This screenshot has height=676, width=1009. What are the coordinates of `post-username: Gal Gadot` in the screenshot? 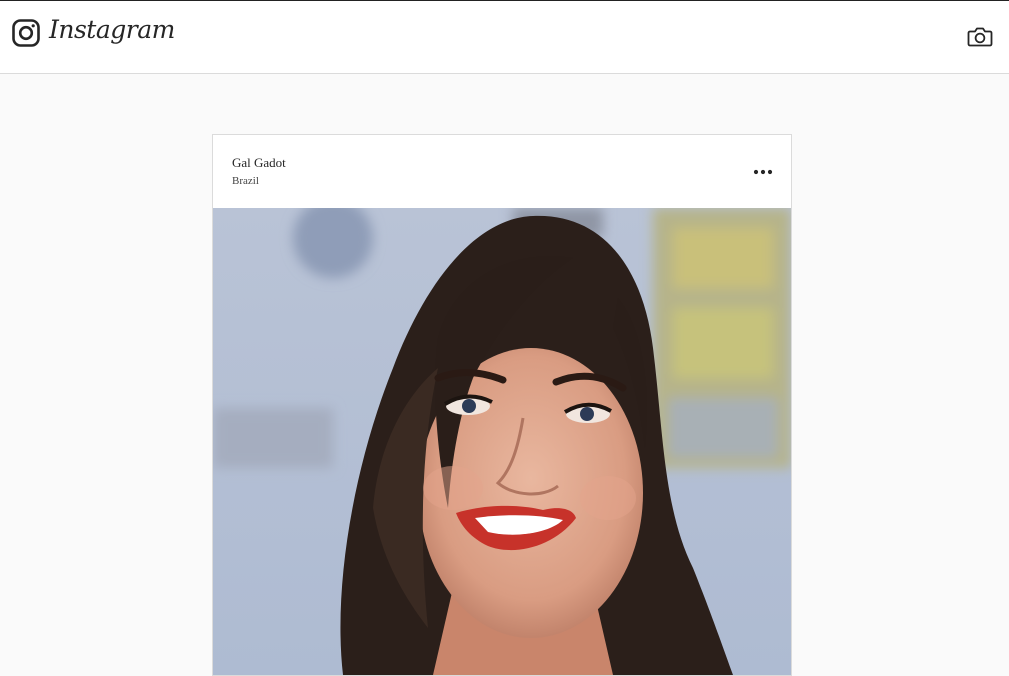 It's located at (259, 163).